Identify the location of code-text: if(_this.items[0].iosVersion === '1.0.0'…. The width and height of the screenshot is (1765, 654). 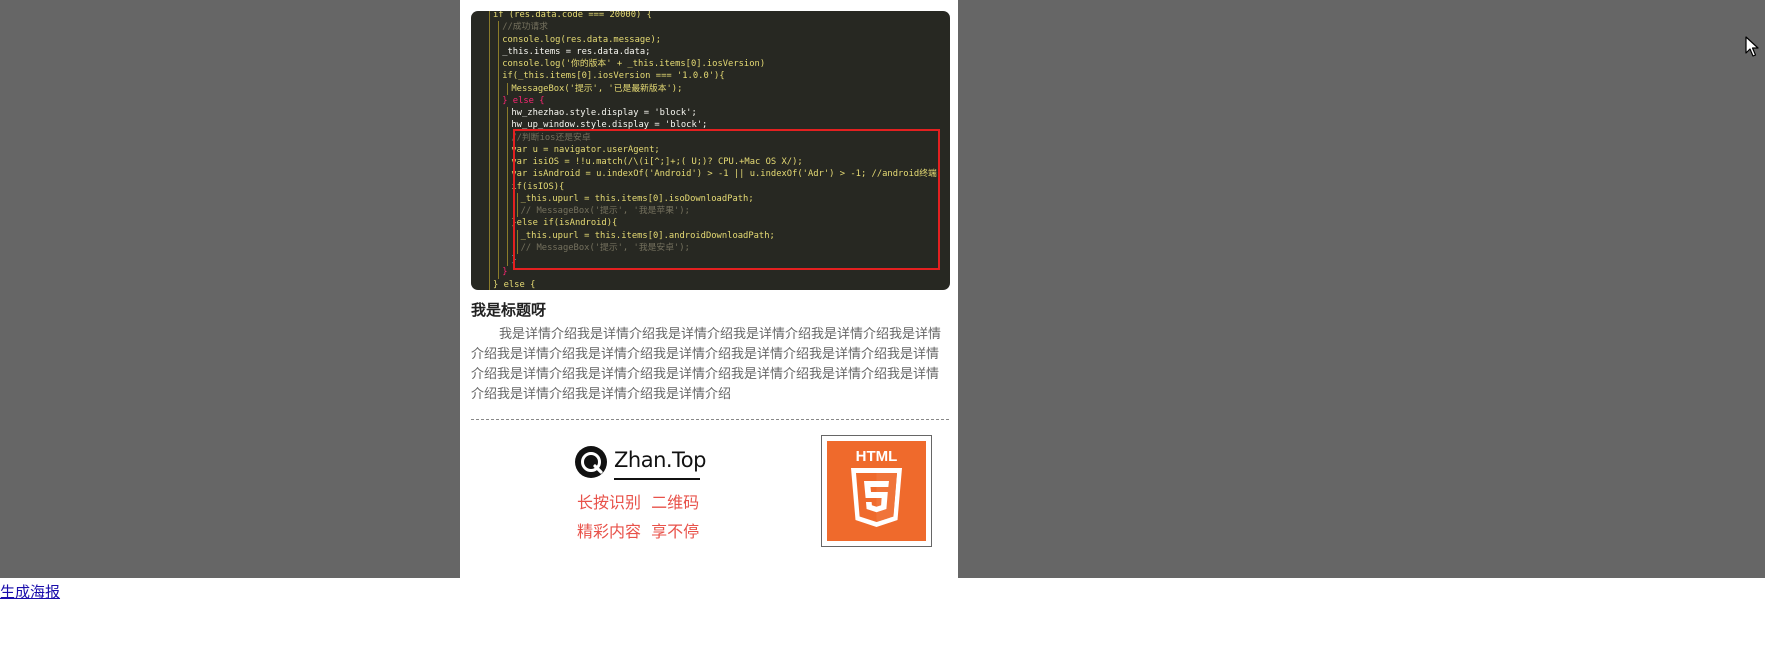
(613, 76).